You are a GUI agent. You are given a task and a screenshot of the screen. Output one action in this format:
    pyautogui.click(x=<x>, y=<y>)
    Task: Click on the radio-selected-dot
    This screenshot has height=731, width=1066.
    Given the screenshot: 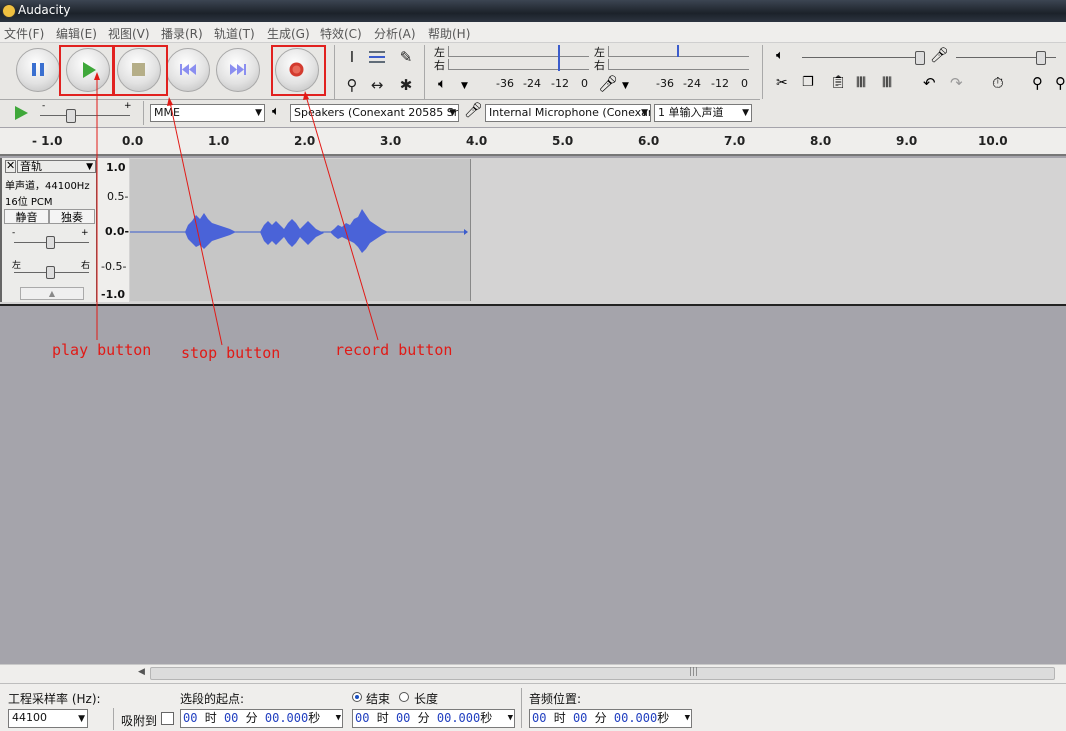 What is the action you would take?
    pyautogui.click(x=357, y=697)
    